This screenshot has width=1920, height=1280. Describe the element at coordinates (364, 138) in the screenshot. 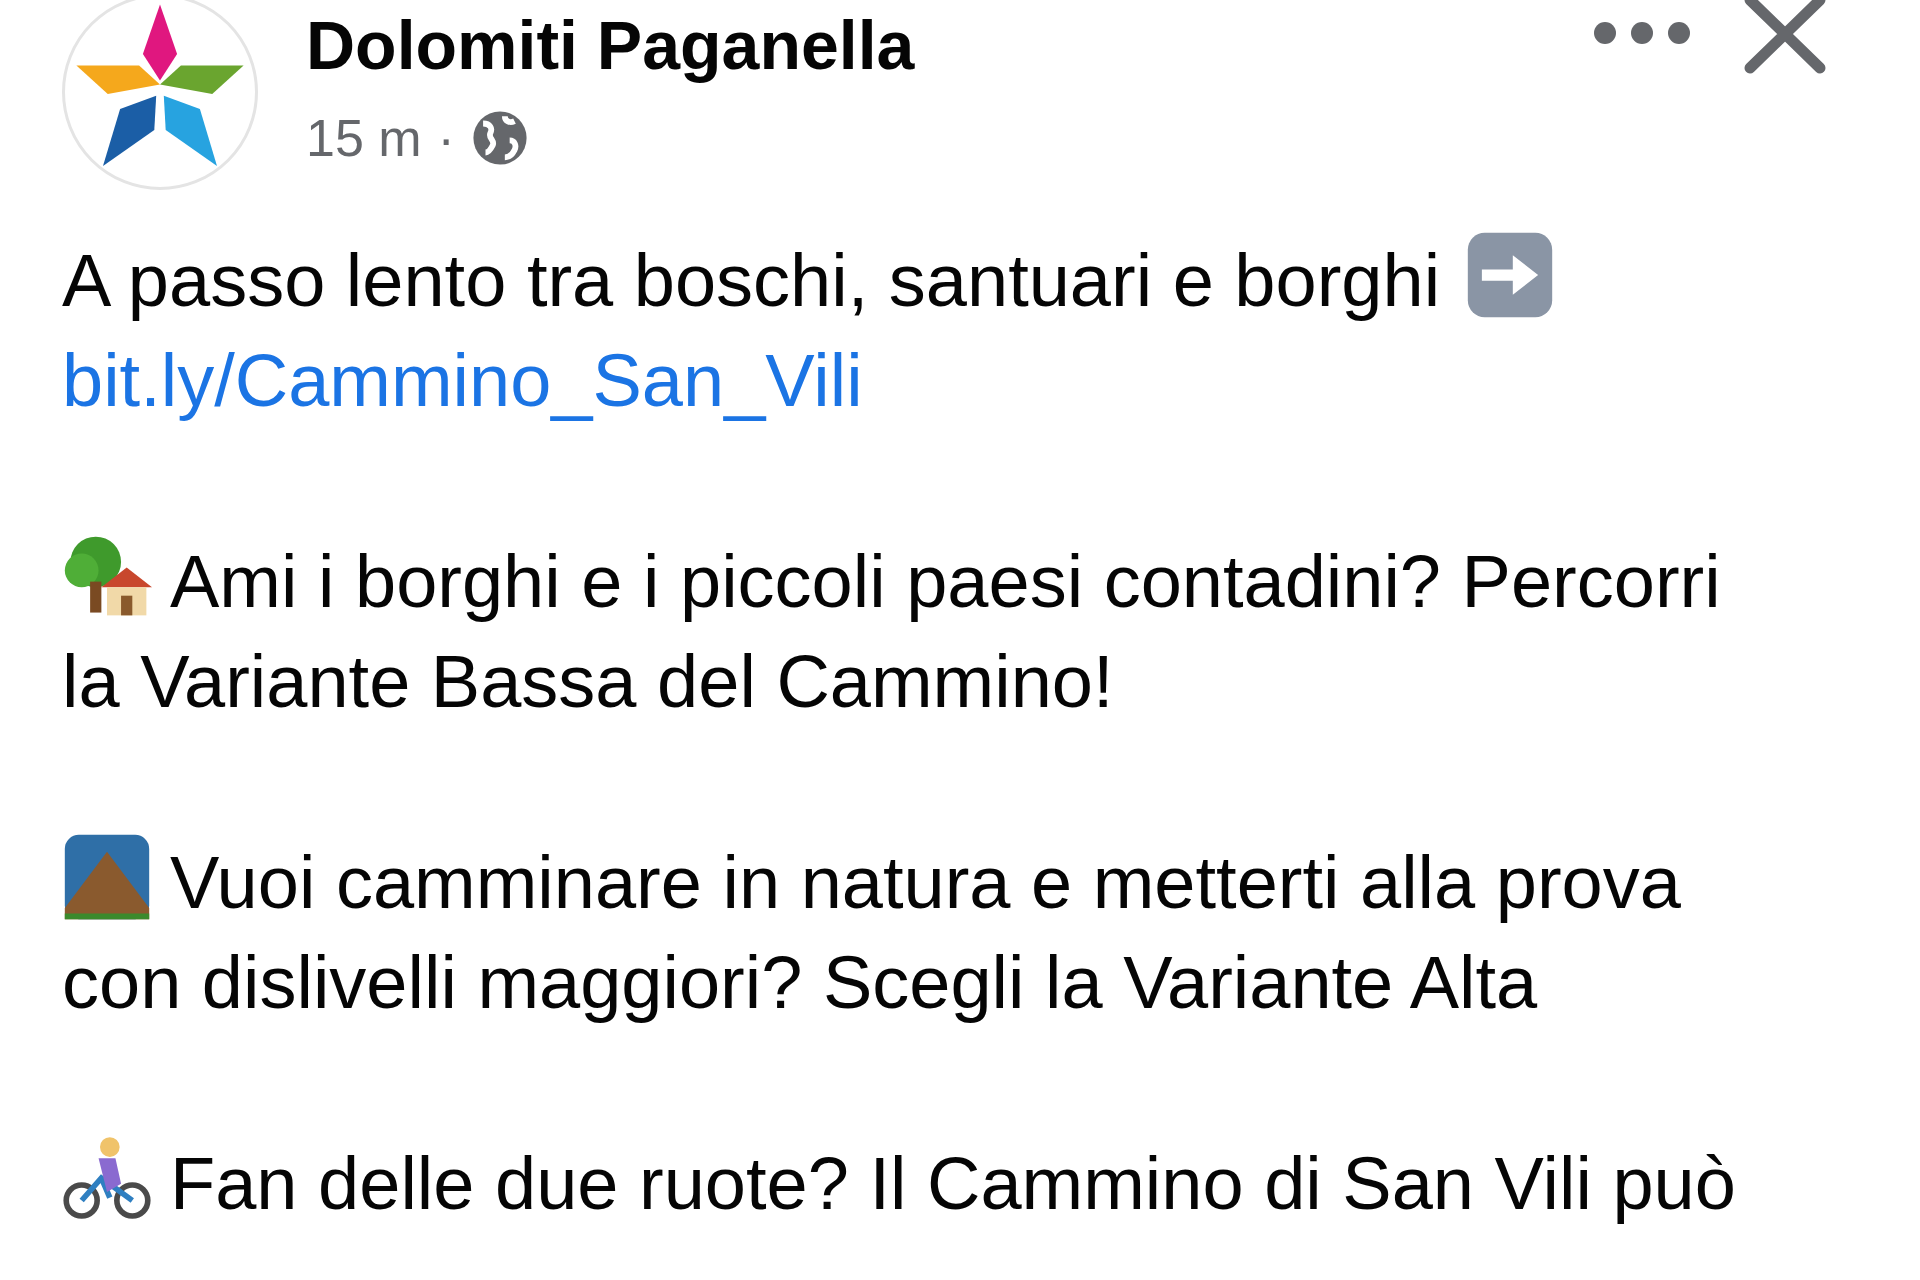

I see `post-time: 15 m` at that location.